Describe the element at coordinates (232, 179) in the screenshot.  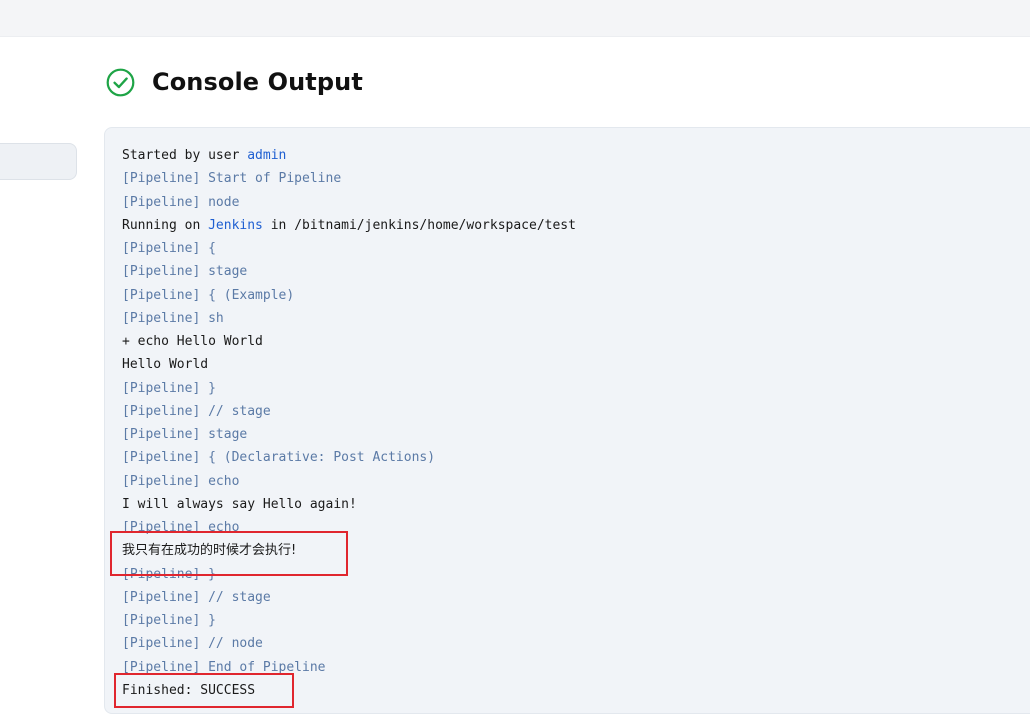
I see `console-text: [Pipeline] Start of Pipeline` at that location.